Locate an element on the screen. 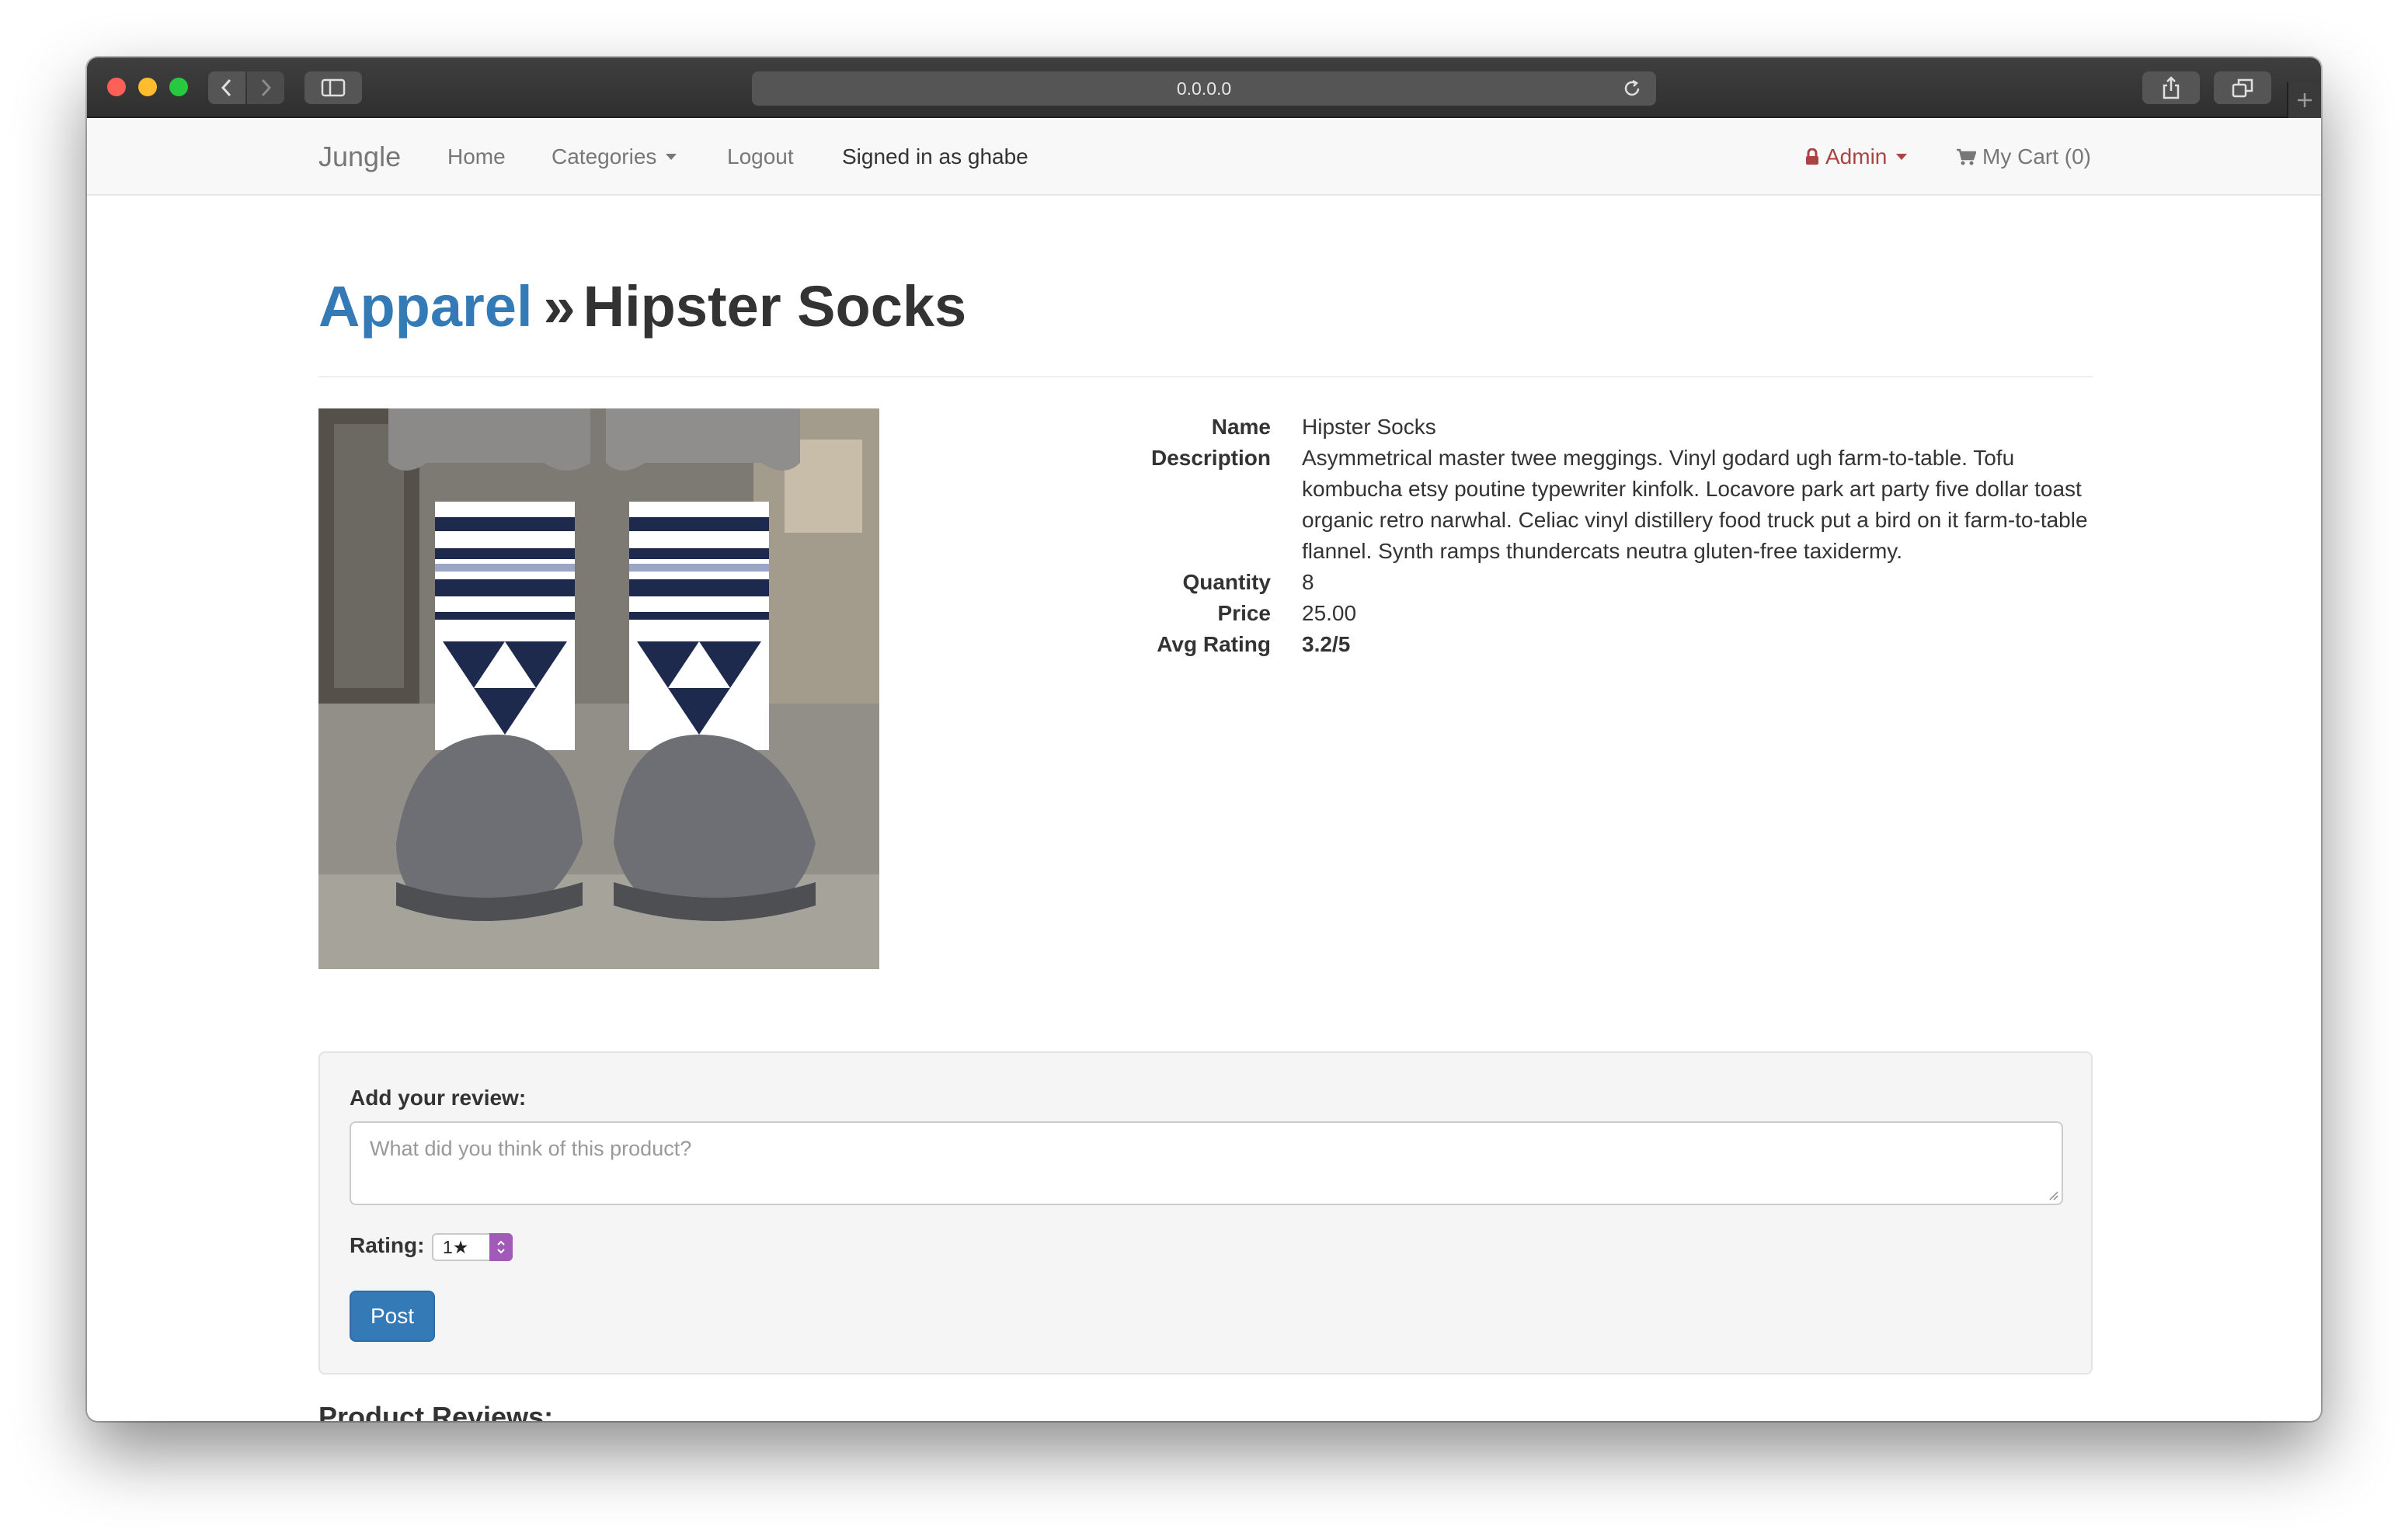 The height and width of the screenshot is (1536, 2408). browser-titlebar: 0.0.0.0 is located at coordinates (1204, 88).